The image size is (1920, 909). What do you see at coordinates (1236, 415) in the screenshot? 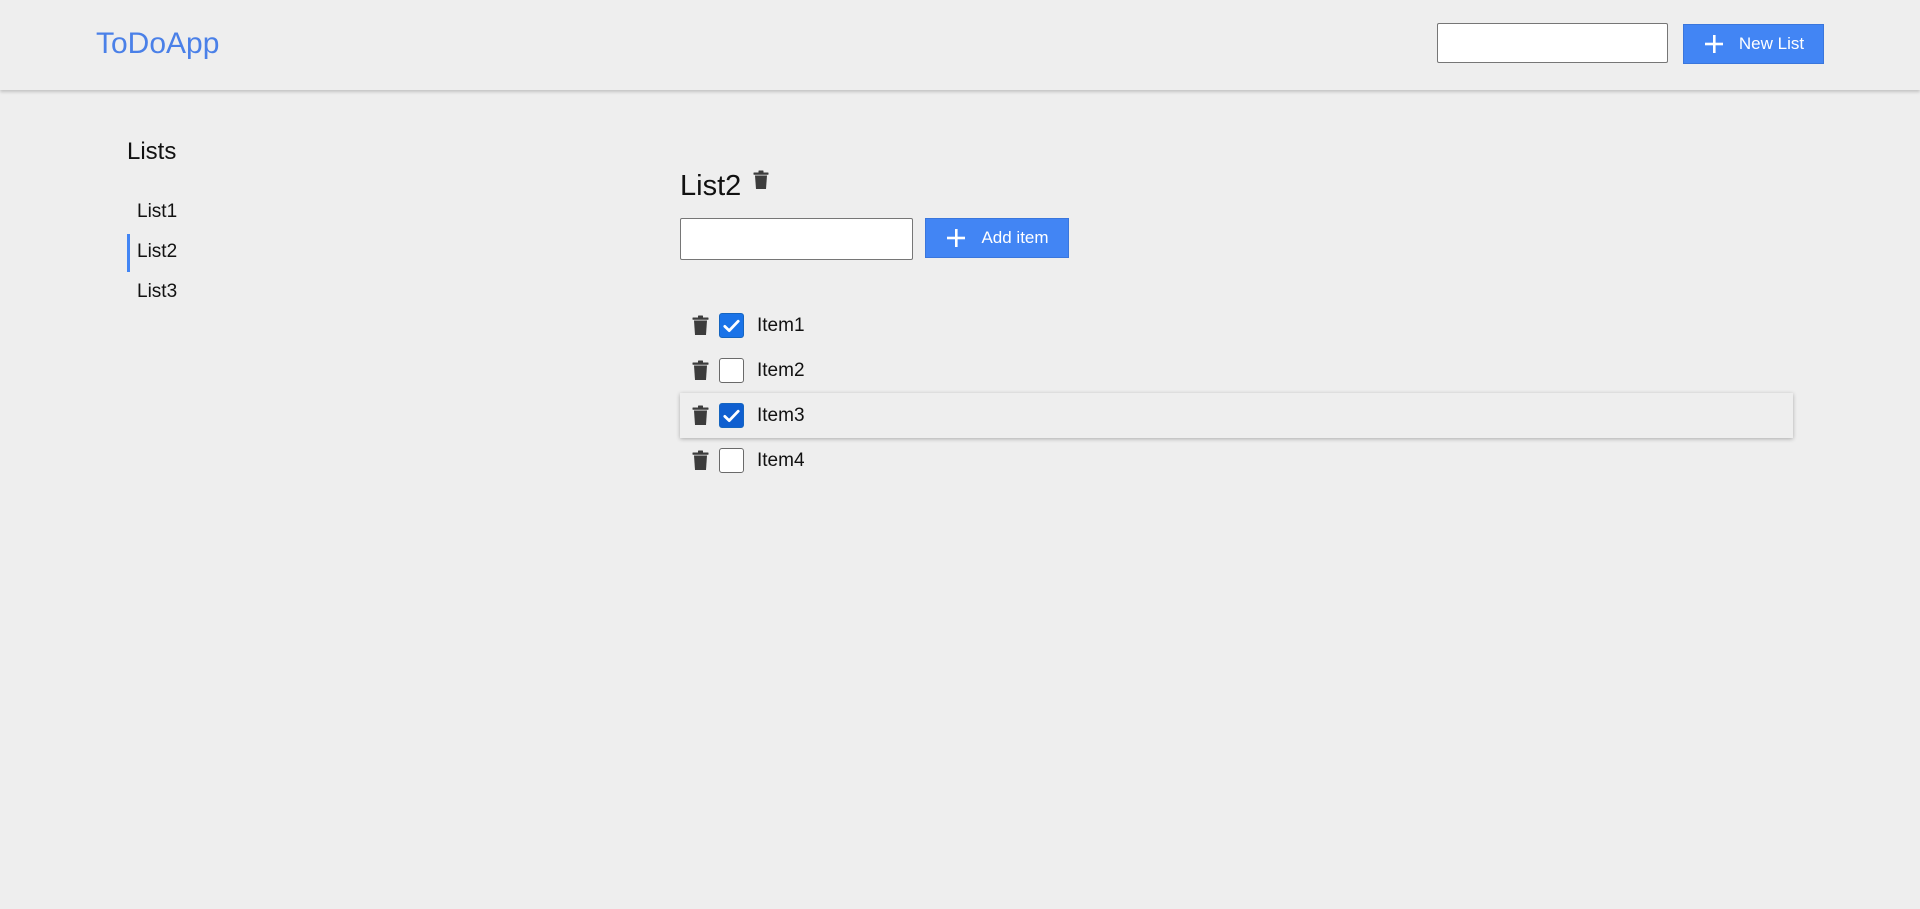
I see `todo-item: Item3` at bounding box center [1236, 415].